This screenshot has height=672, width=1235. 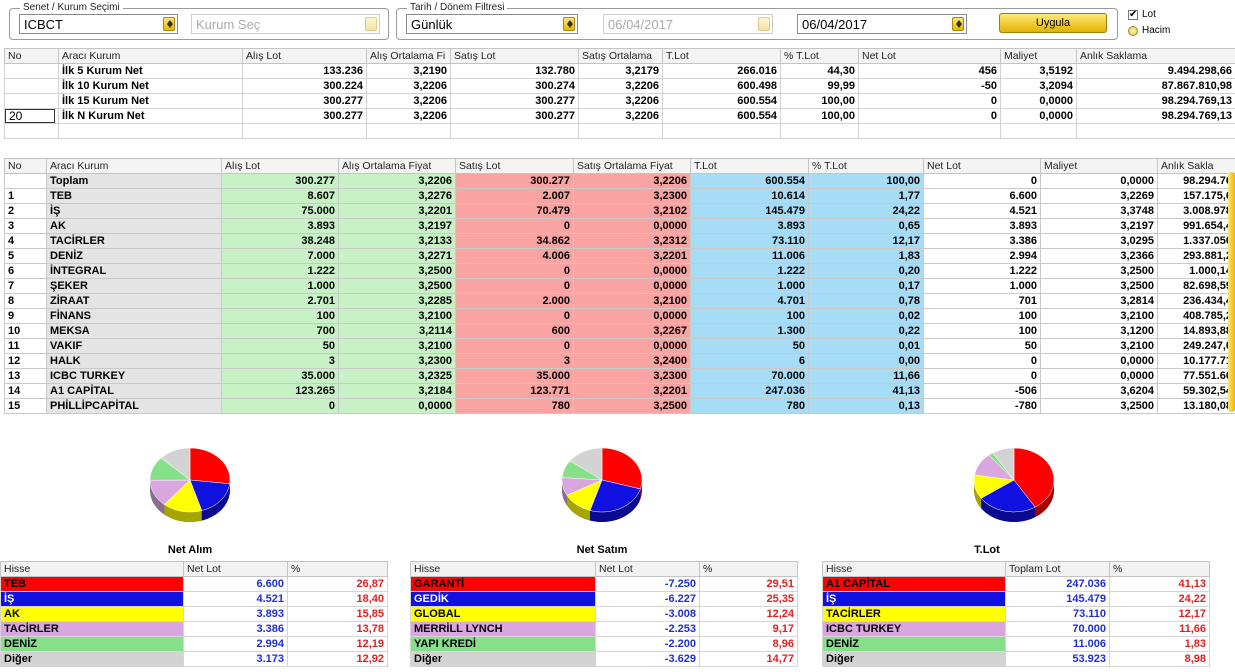 What do you see at coordinates (304, 56) in the screenshot?
I see `summary-col-header: Alış Lot` at bounding box center [304, 56].